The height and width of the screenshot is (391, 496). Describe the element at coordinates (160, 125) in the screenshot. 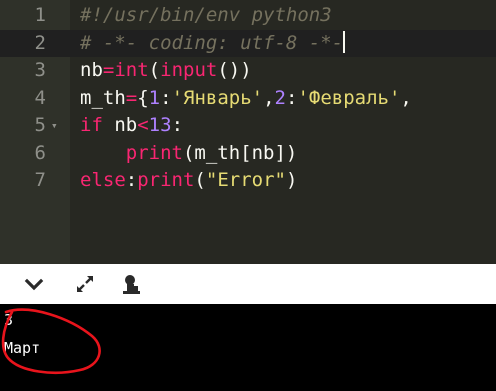

I see `code-token: 13` at that location.